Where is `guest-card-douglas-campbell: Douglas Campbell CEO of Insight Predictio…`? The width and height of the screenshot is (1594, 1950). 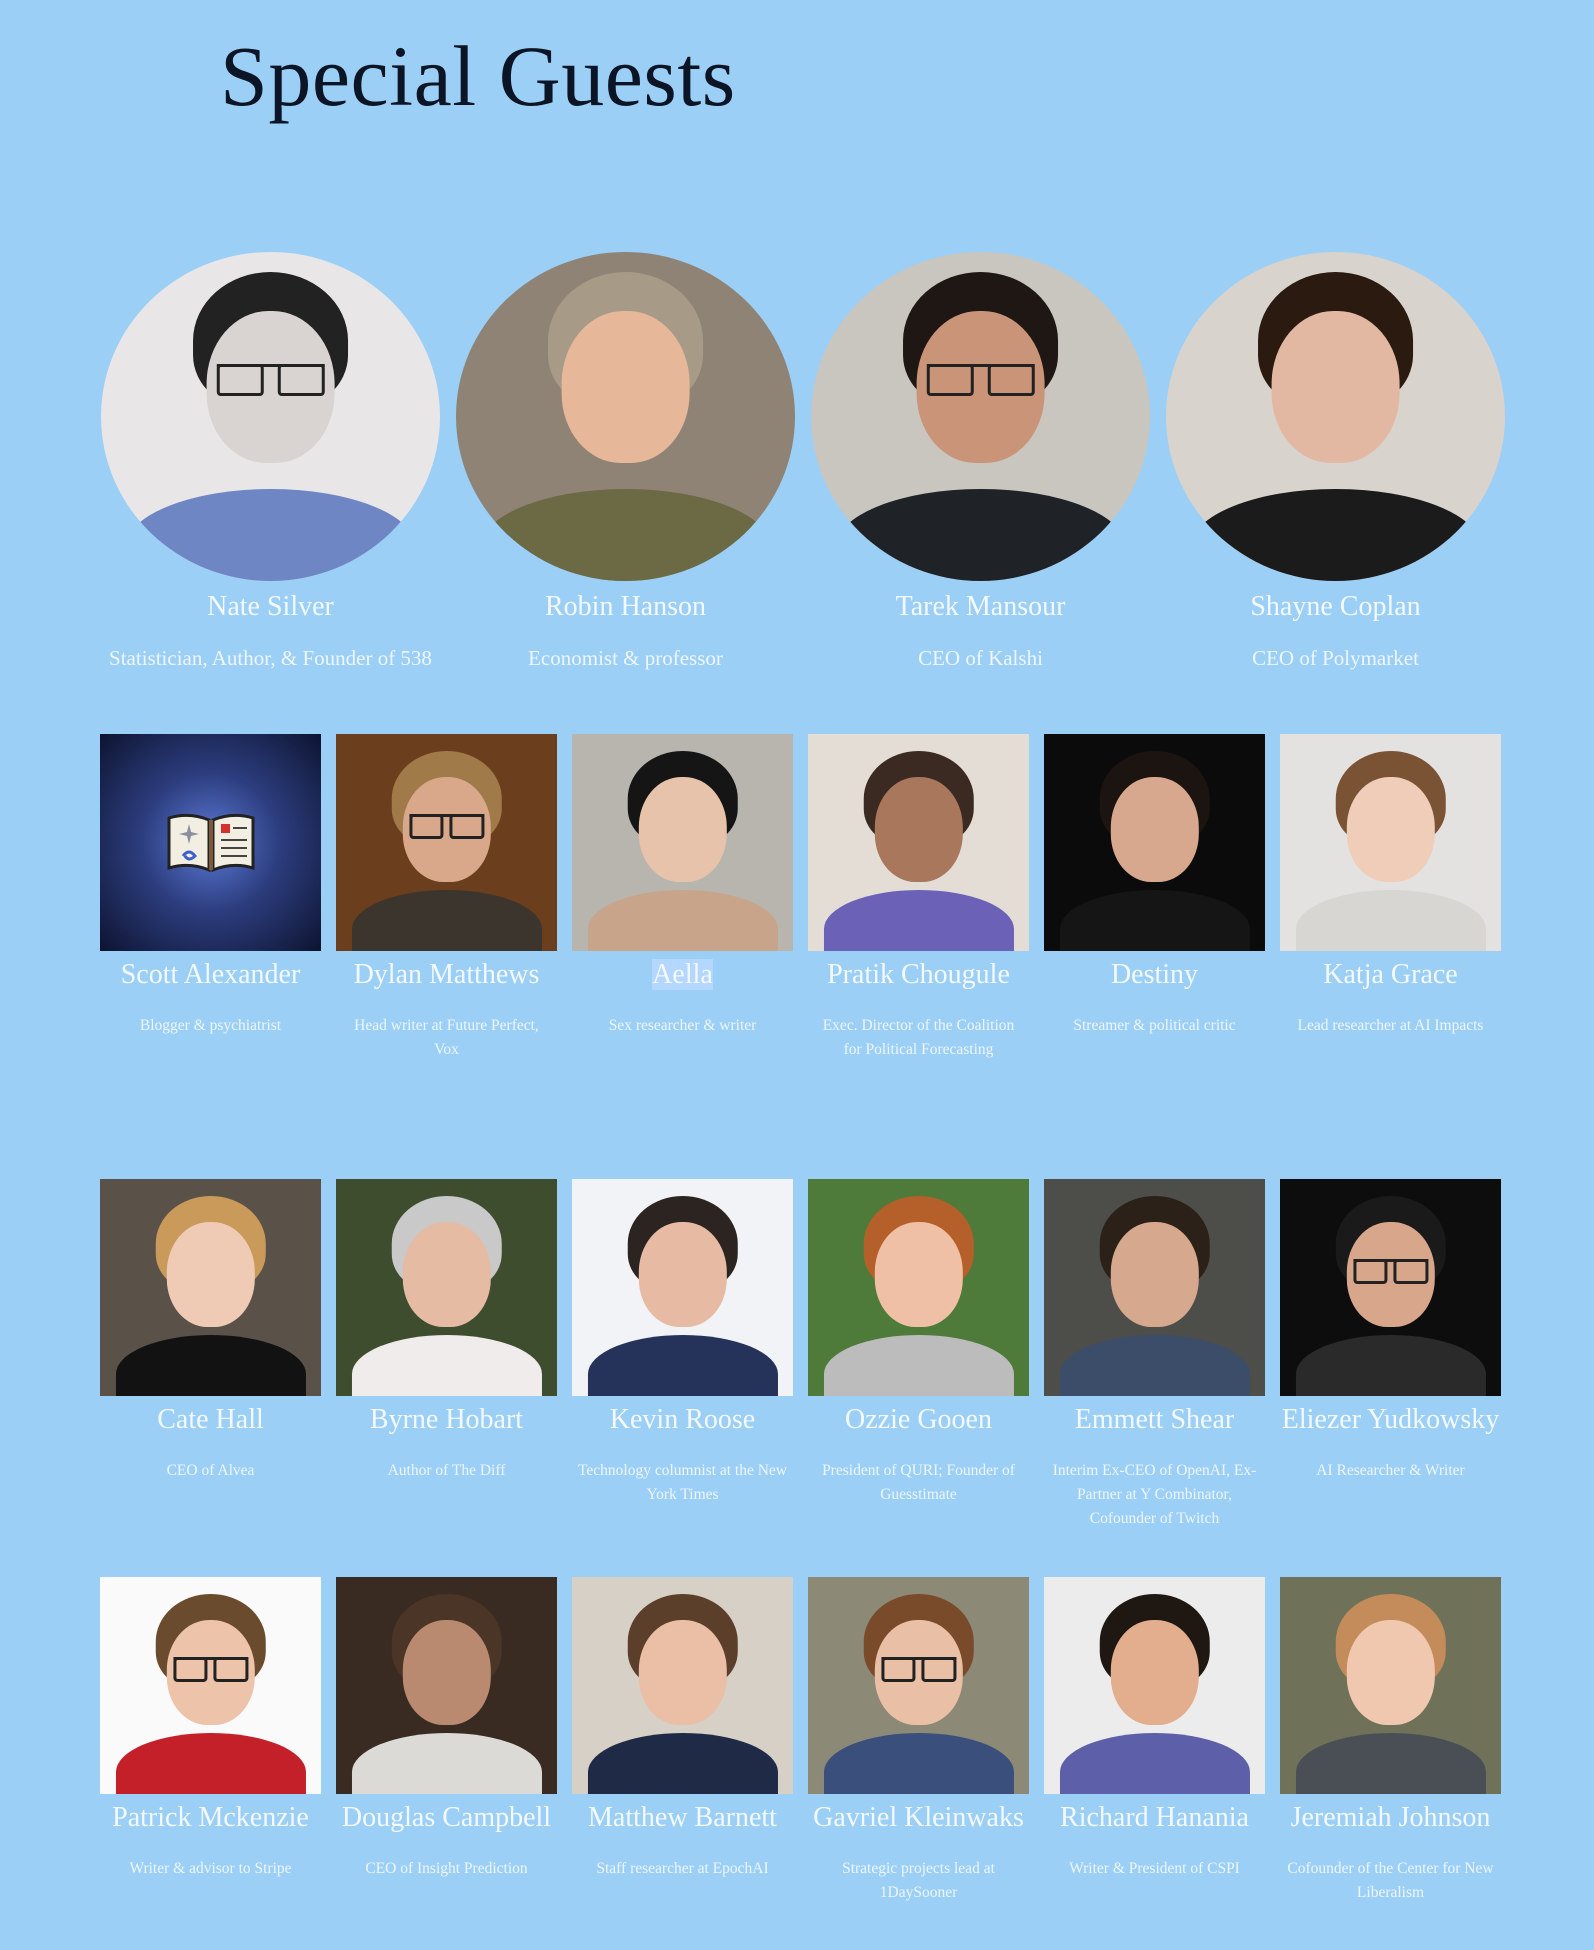 guest-card-douglas-campbell: Douglas Campbell CEO of Insight Predictio… is located at coordinates (446, 1729).